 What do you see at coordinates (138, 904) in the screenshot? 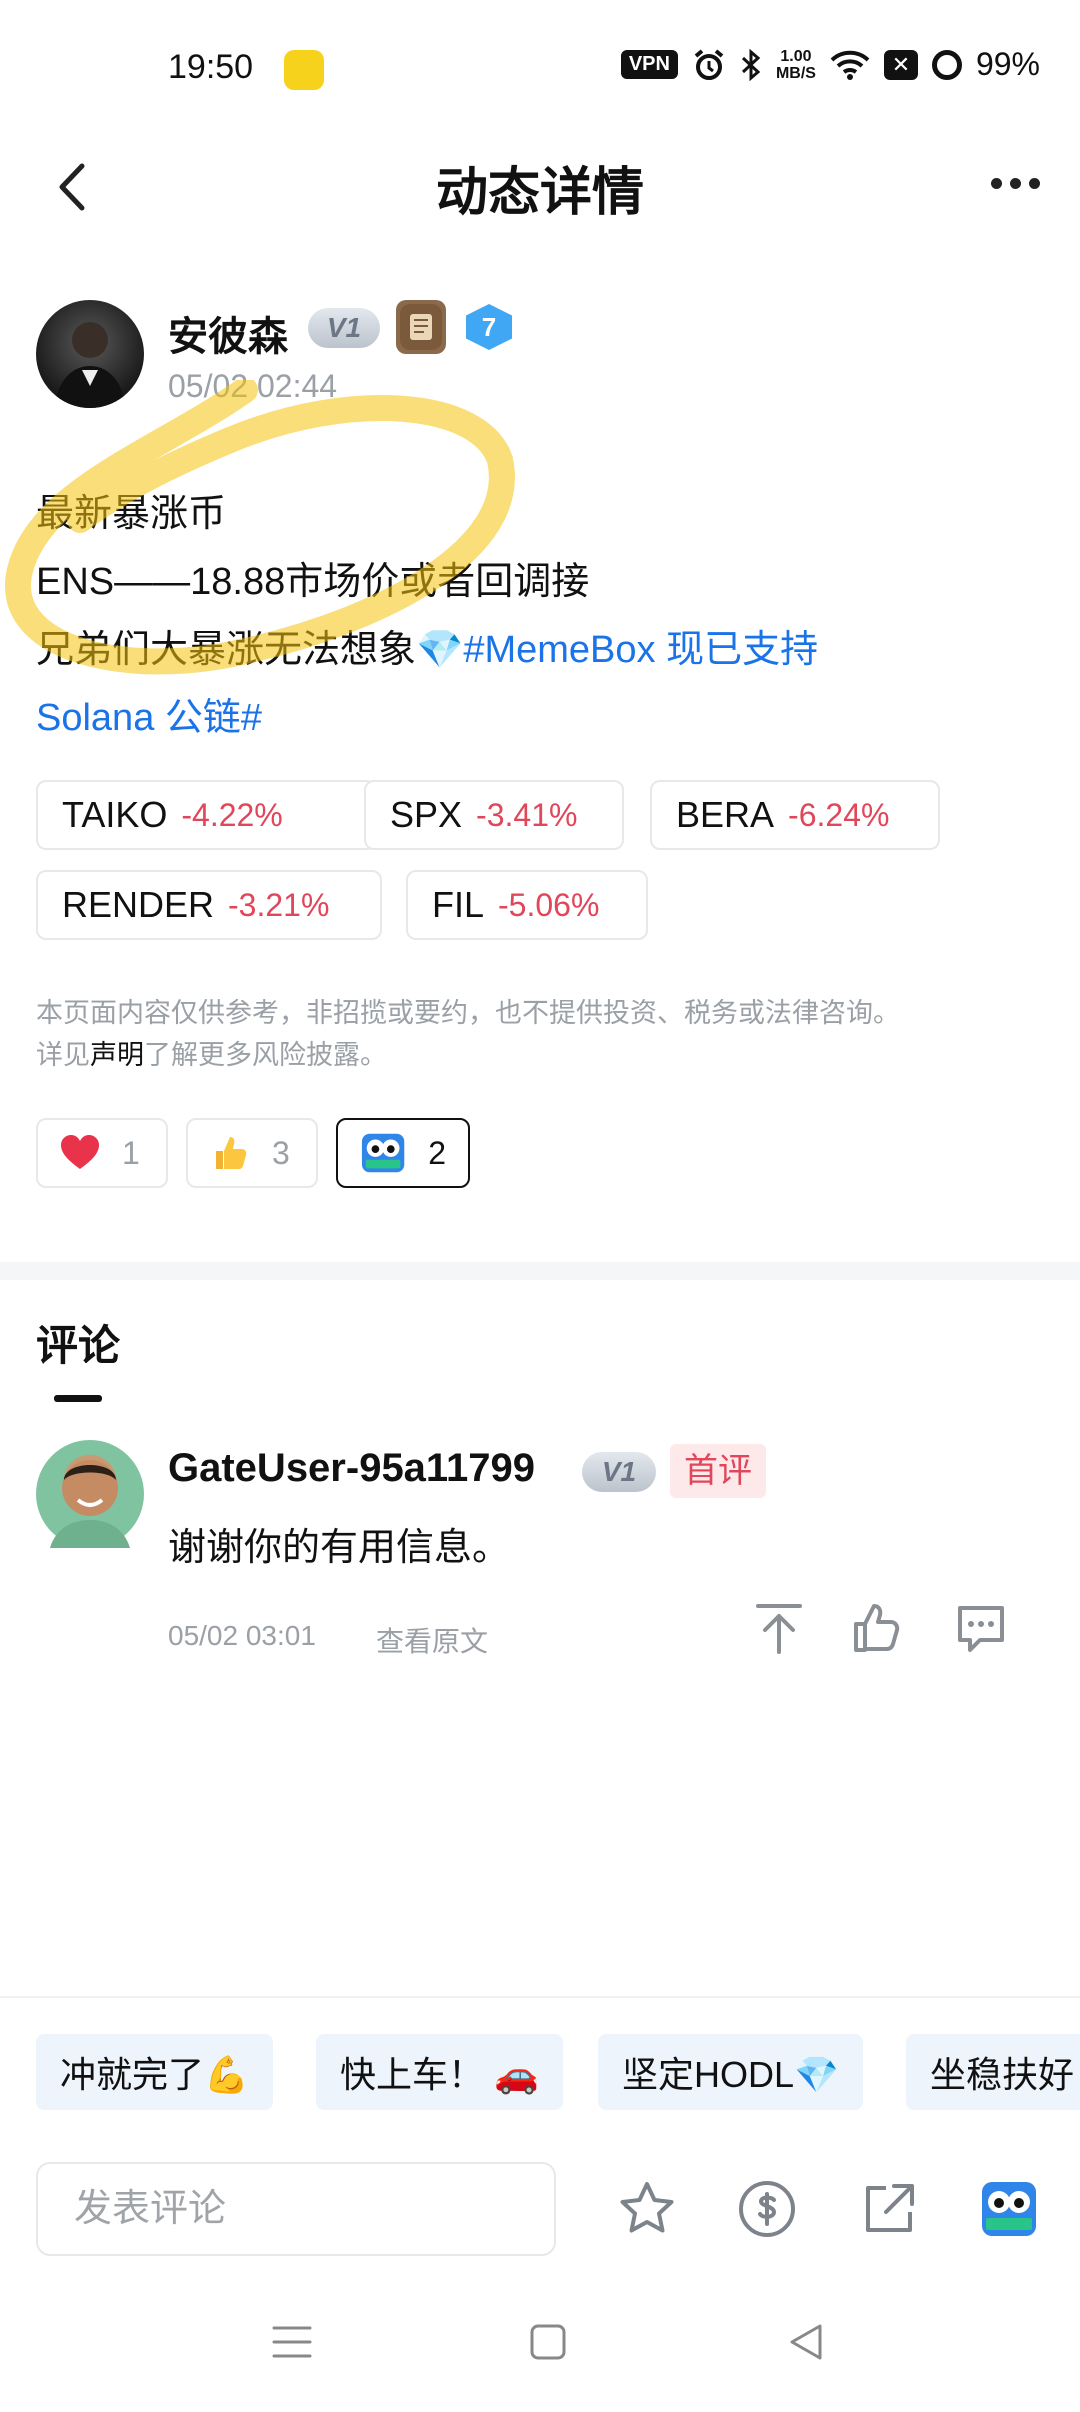
I see `ticker-symbol: RENDER` at bounding box center [138, 904].